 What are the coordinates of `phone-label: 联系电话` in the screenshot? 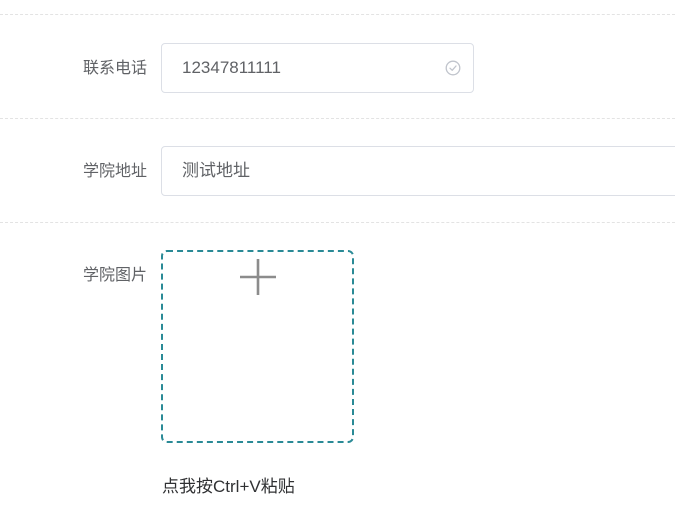 It's located at (114, 68).